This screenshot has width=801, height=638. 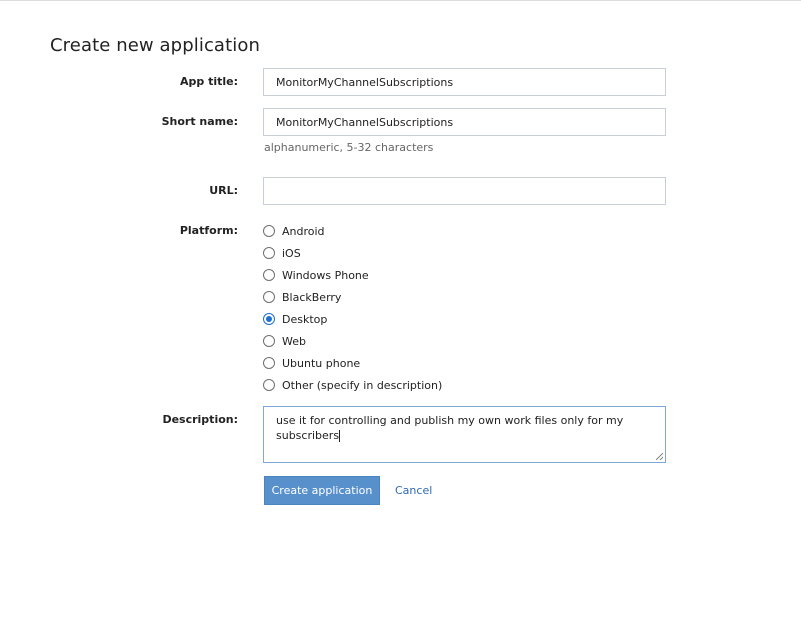 I want to click on platform-option-ubuntu-phone: Ubuntu phone, so click(x=311, y=363).